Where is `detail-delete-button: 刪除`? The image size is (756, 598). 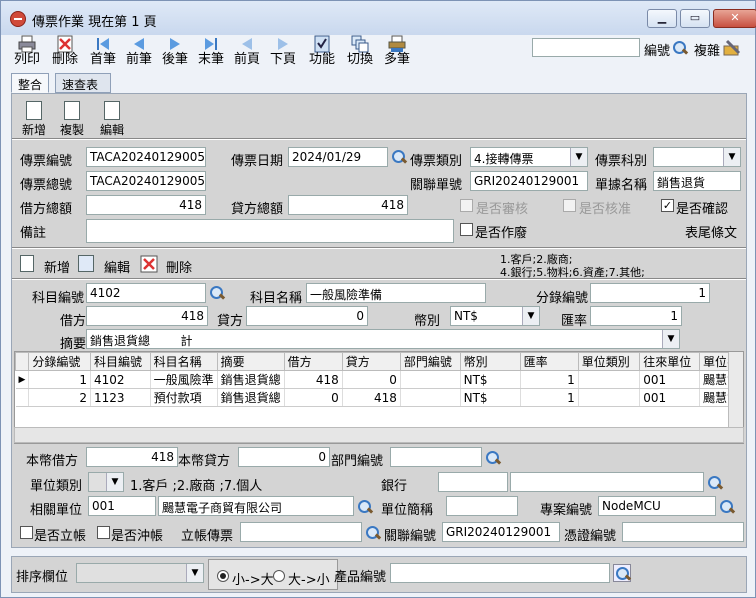
detail-delete-button: 刪除 is located at coordinates (179, 266).